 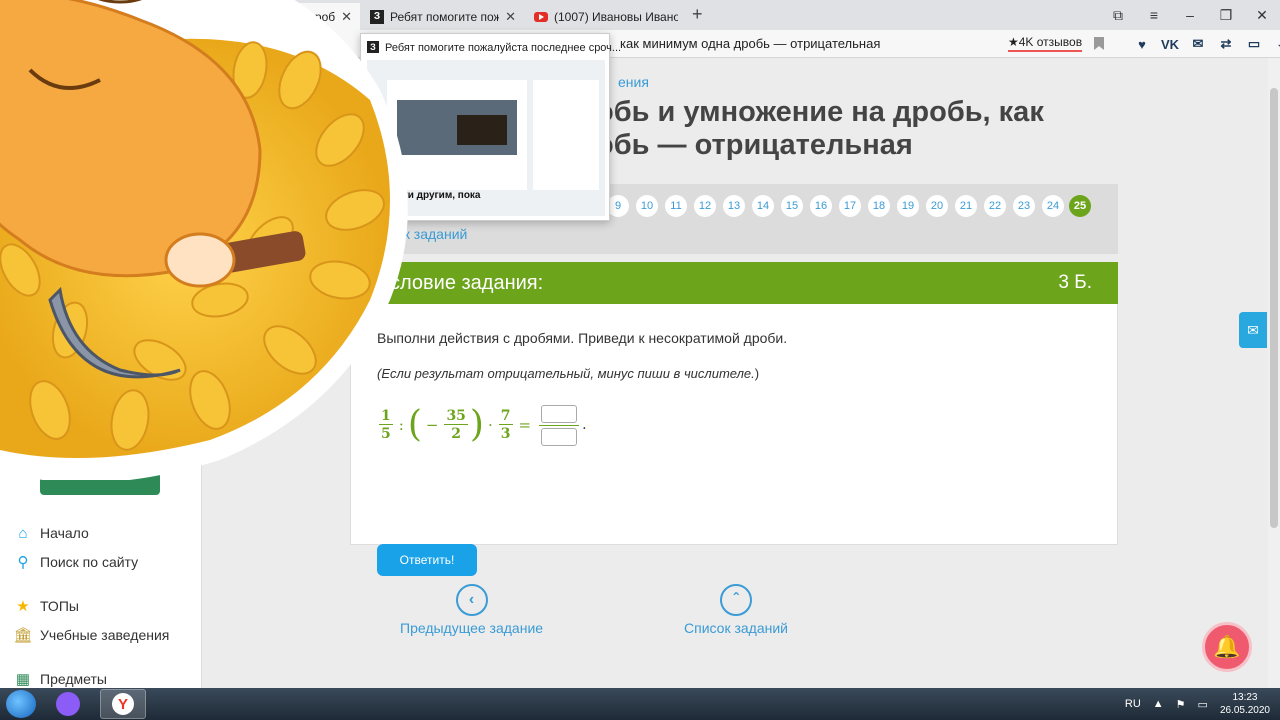 What do you see at coordinates (1053, 206) in the screenshot?
I see `pager-number: 24` at bounding box center [1053, 206].